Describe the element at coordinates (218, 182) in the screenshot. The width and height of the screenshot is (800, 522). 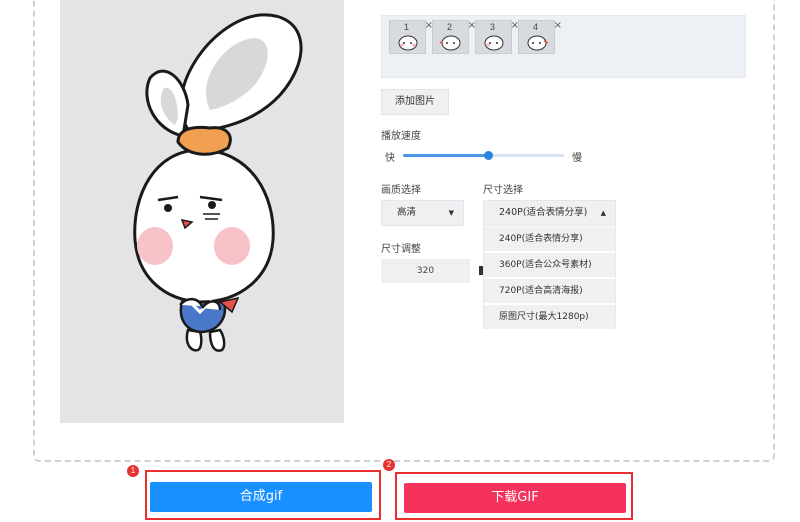
I see `rabbit-character-image` at that location.